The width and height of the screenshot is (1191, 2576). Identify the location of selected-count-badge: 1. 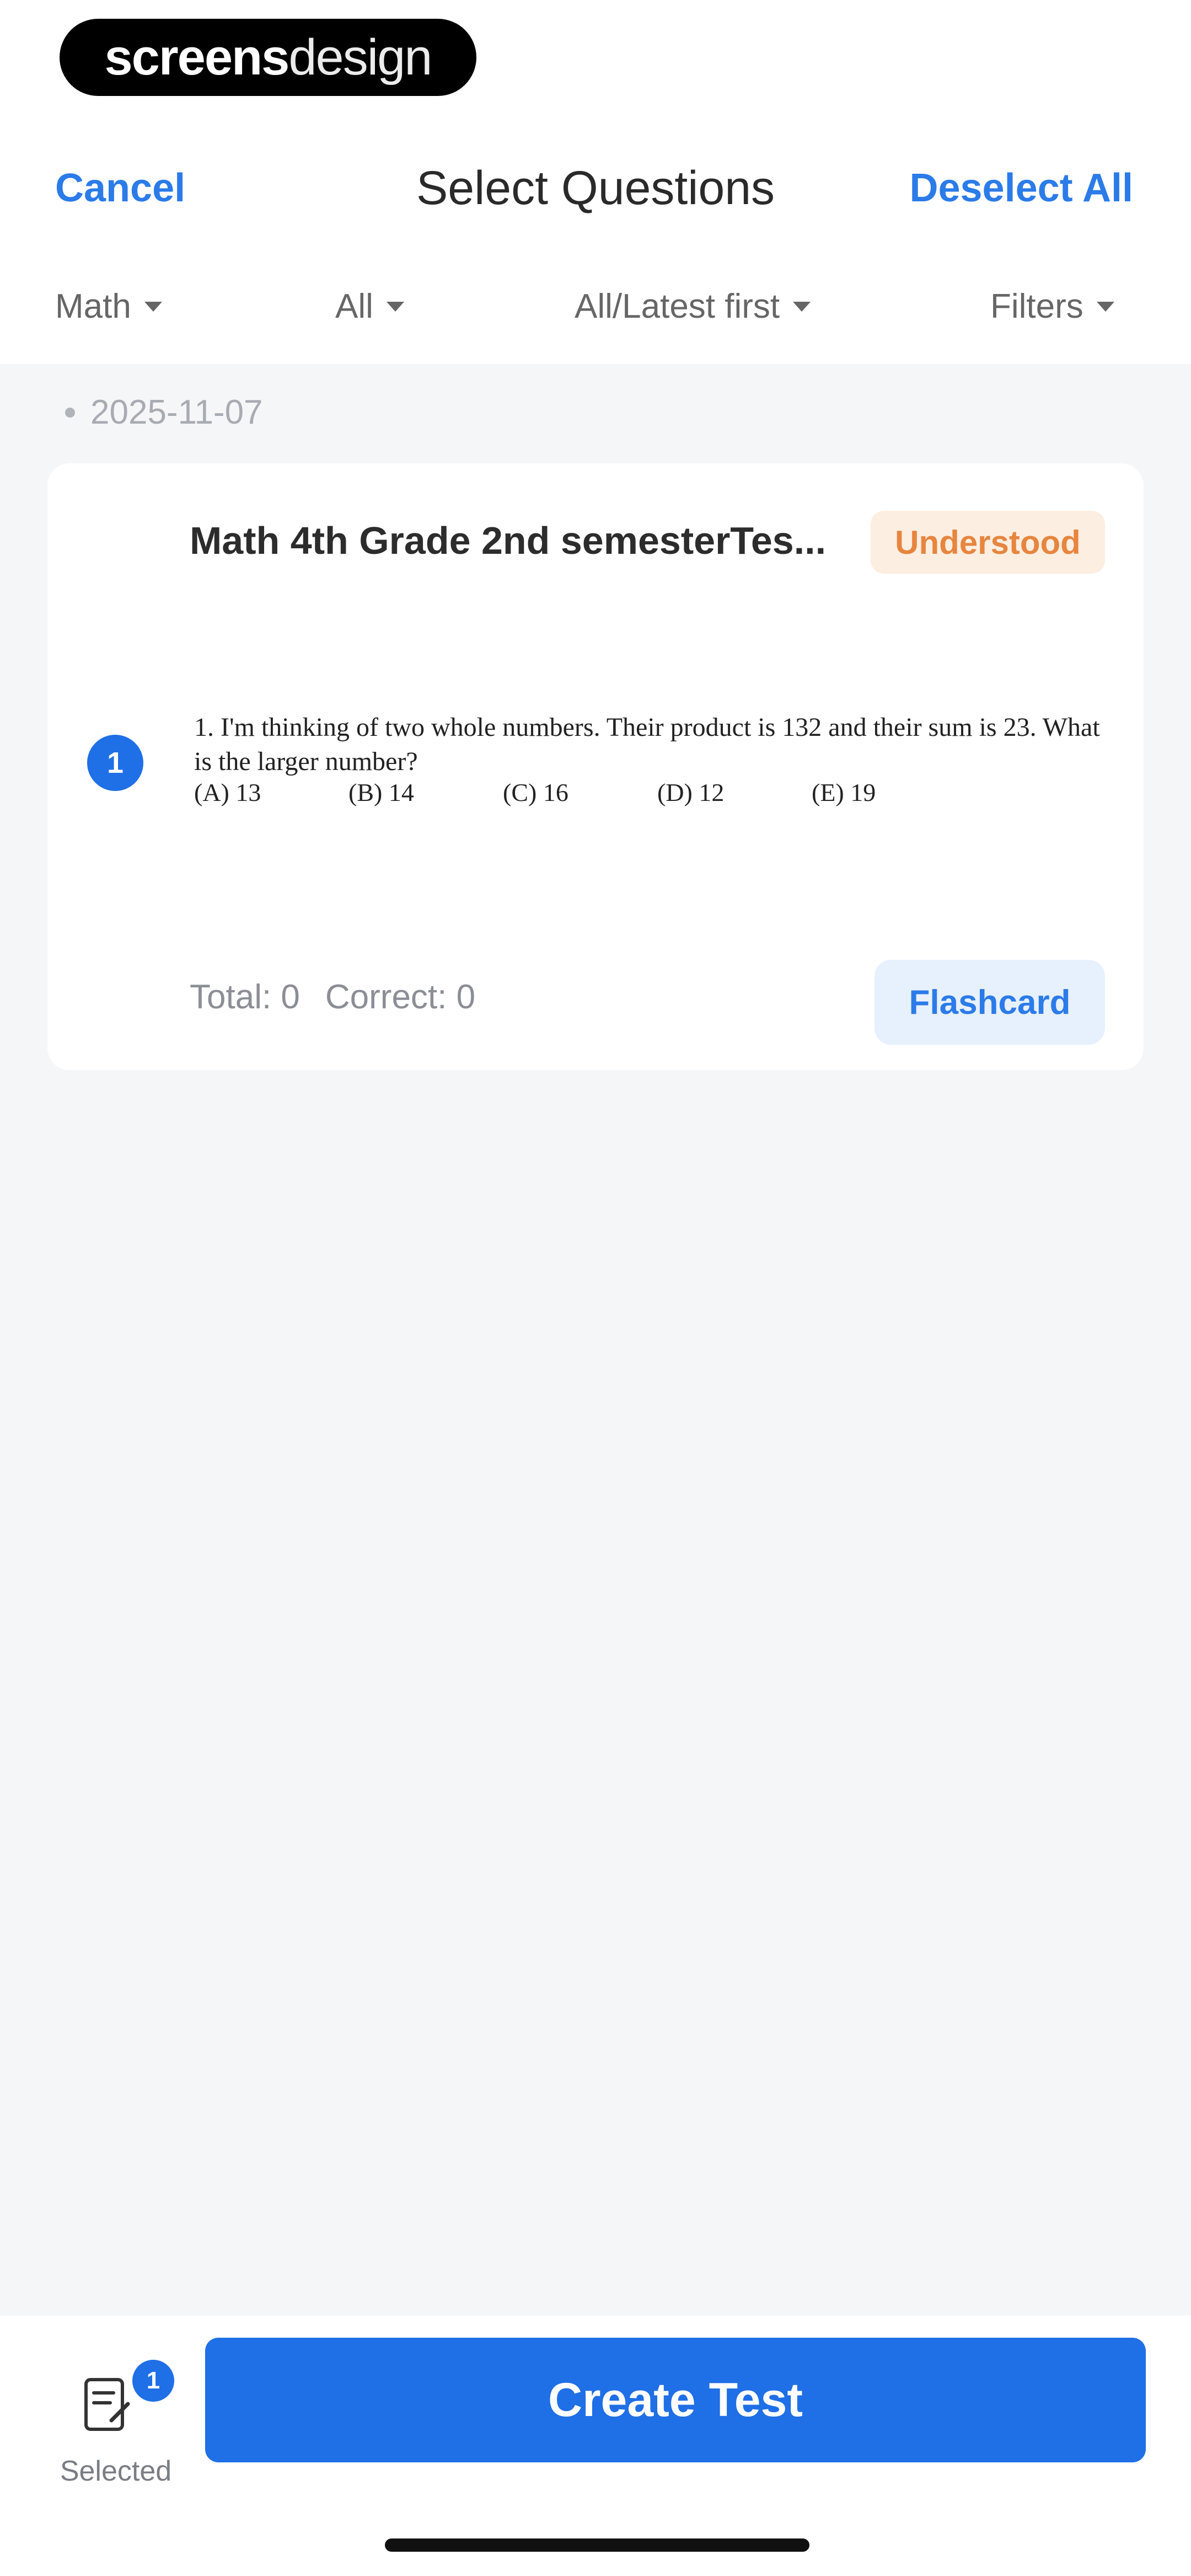
(153, 2381).